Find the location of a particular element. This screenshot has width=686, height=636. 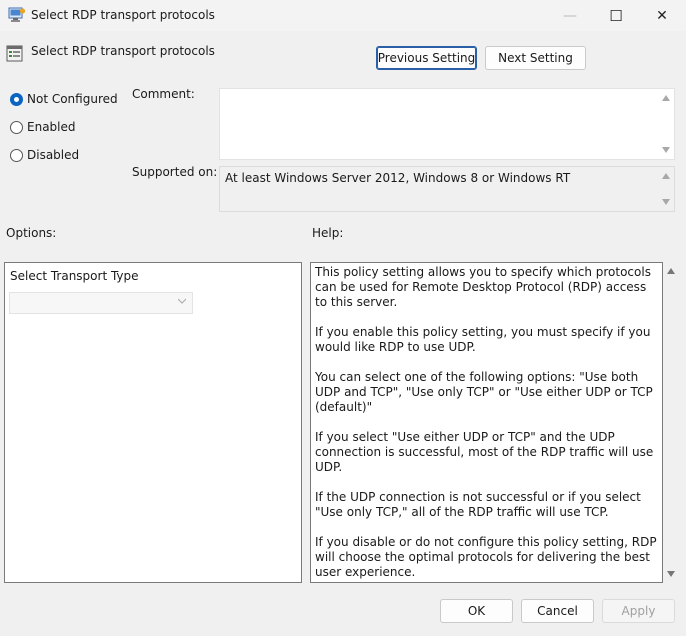

maximize-button: ☐ is located at coordinates (616, 15).